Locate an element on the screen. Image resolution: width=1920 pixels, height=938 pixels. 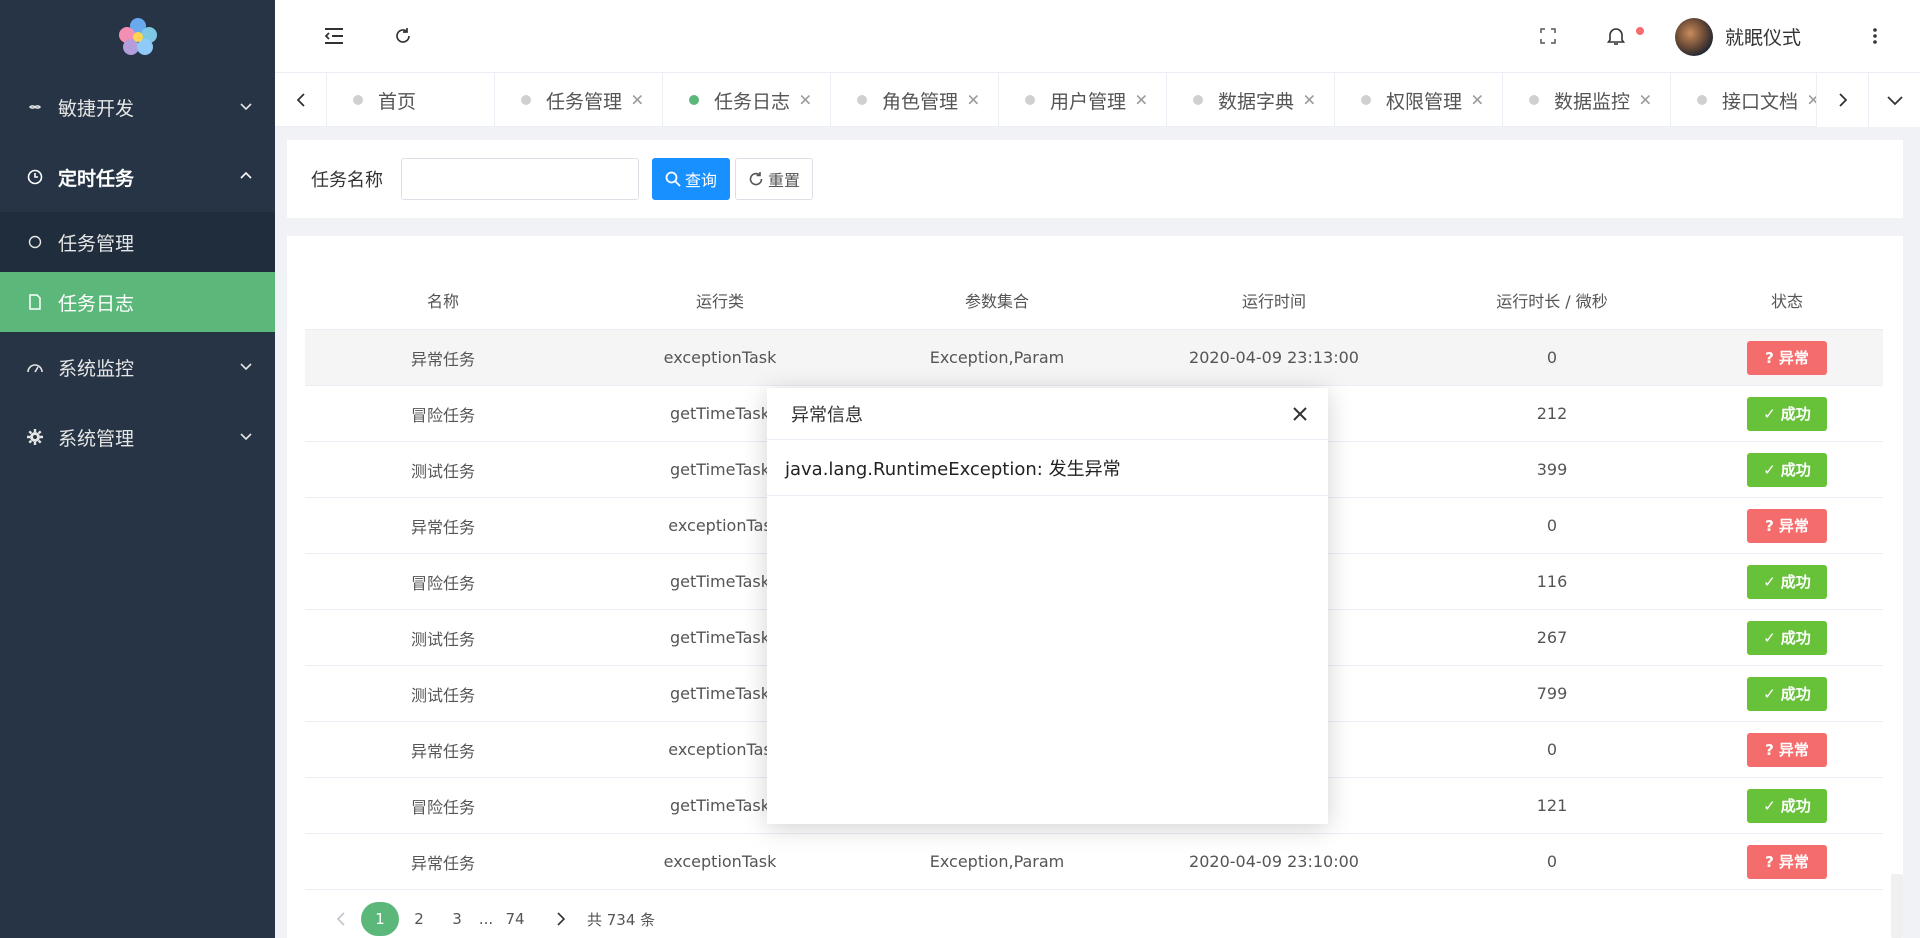
cell-name: 异常任务 is located at coordinates (442, 359).